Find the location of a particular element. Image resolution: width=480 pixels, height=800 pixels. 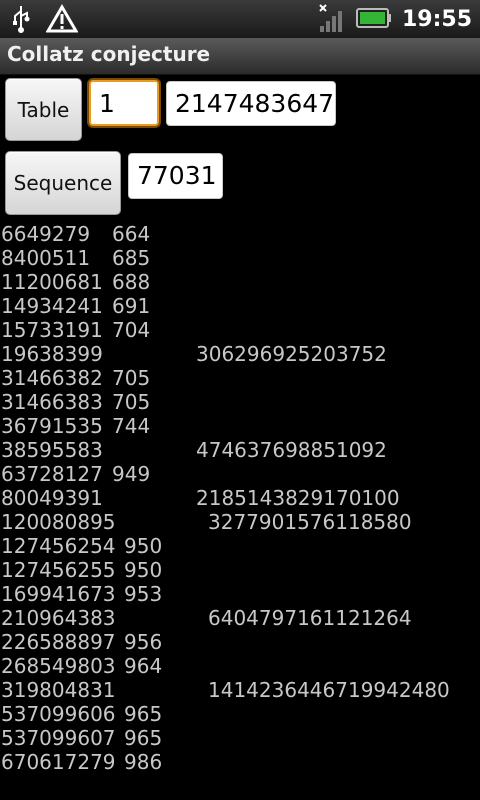

result-row: 127456255 950 is located at coordinates (240, 570).